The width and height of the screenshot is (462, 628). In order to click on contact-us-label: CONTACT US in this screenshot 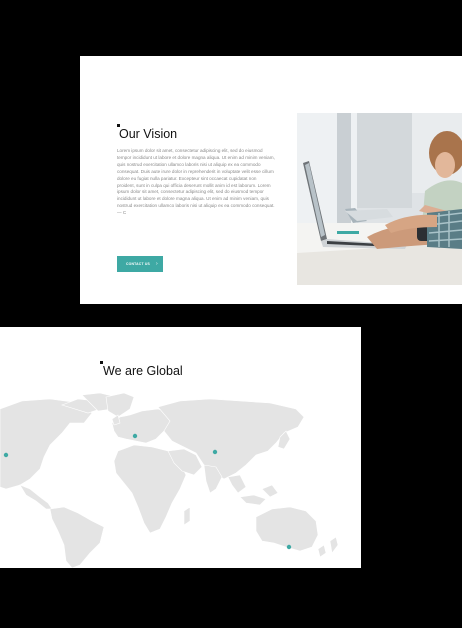, I will do `click(138, 264)`.